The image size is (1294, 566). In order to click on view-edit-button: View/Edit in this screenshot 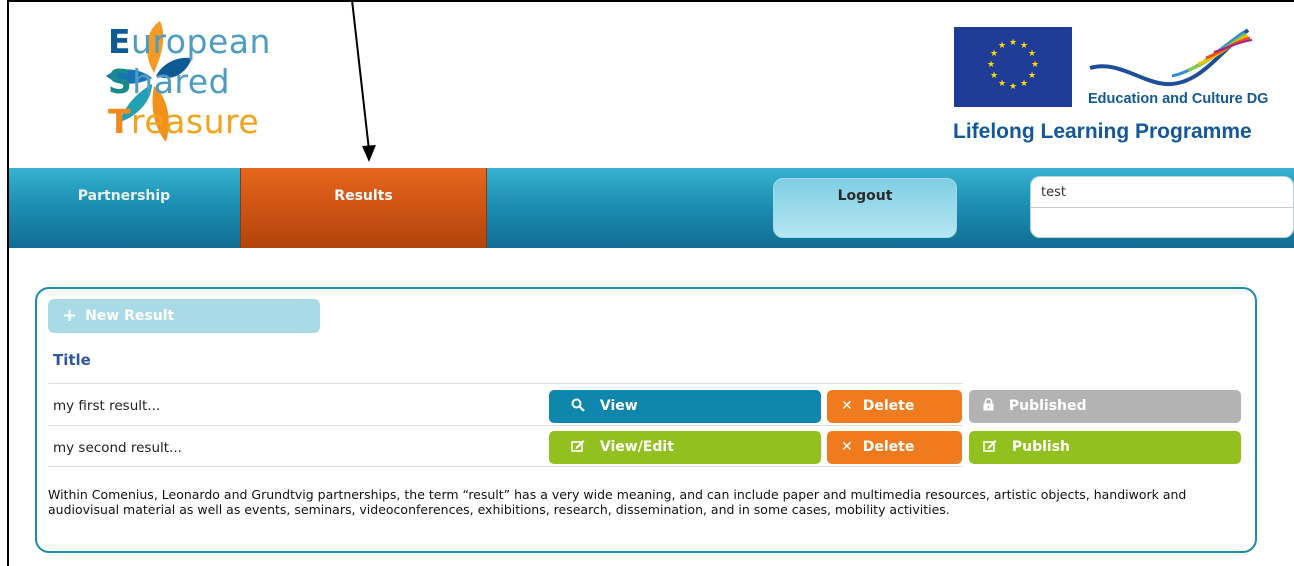, I will do `click(685, 447)`.